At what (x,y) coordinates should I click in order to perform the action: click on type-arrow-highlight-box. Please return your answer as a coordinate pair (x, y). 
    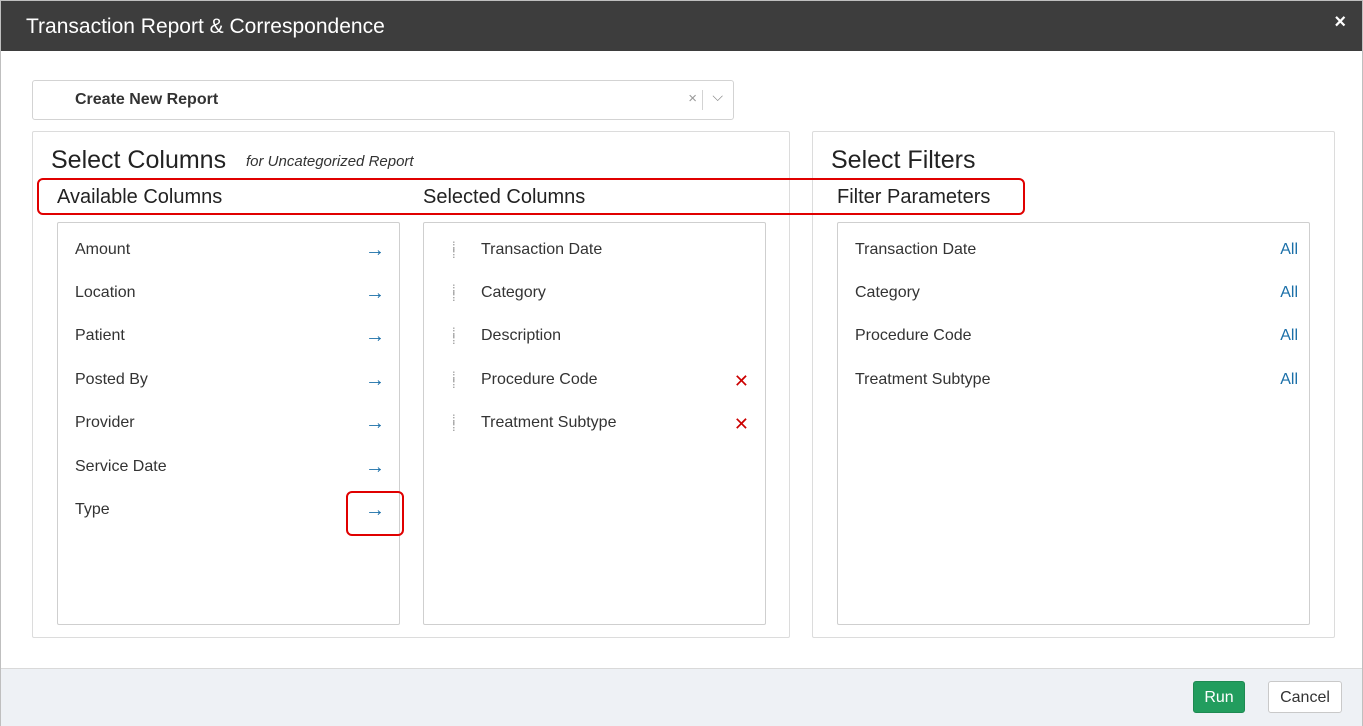
    Looking at the image, I should click on (375, 513).